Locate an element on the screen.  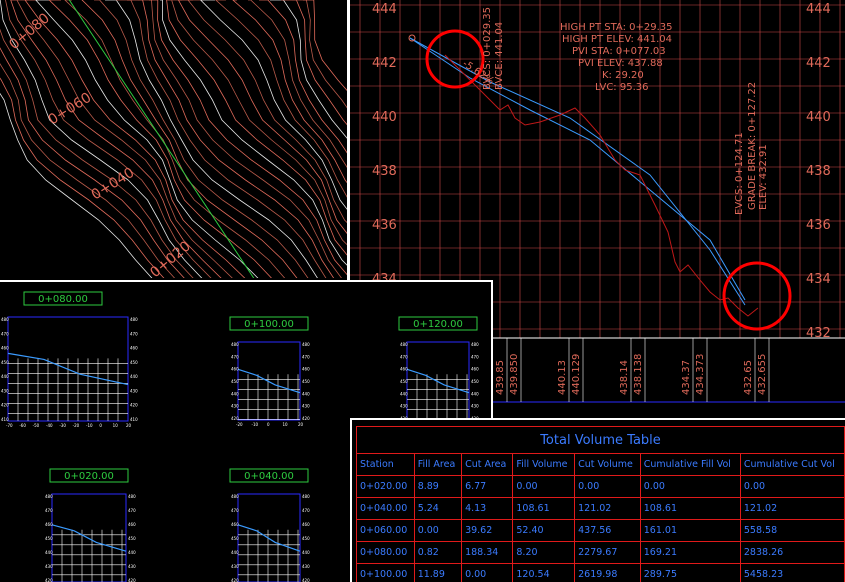
table-cell: 39.62 is located at coordinates (487, 530).